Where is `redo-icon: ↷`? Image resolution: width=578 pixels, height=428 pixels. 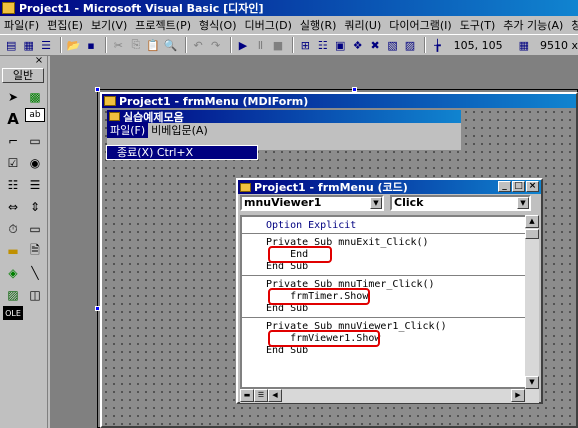 redo-icon: ↷ is located at coordinates (215, 45).